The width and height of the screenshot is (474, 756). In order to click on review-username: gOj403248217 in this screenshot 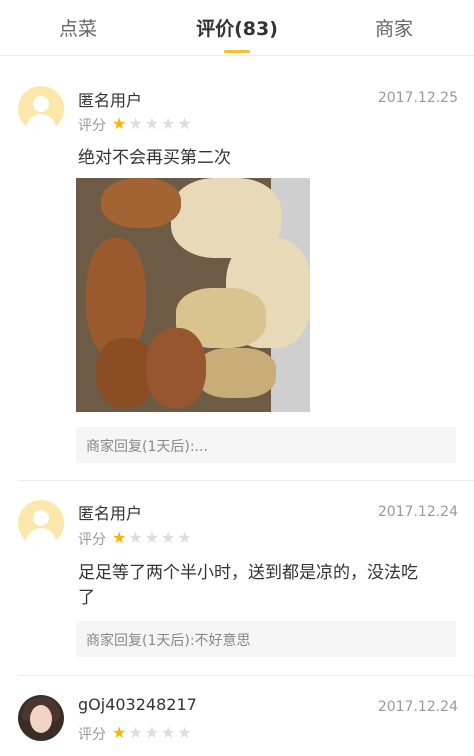, I will do `click(137, 704)`.